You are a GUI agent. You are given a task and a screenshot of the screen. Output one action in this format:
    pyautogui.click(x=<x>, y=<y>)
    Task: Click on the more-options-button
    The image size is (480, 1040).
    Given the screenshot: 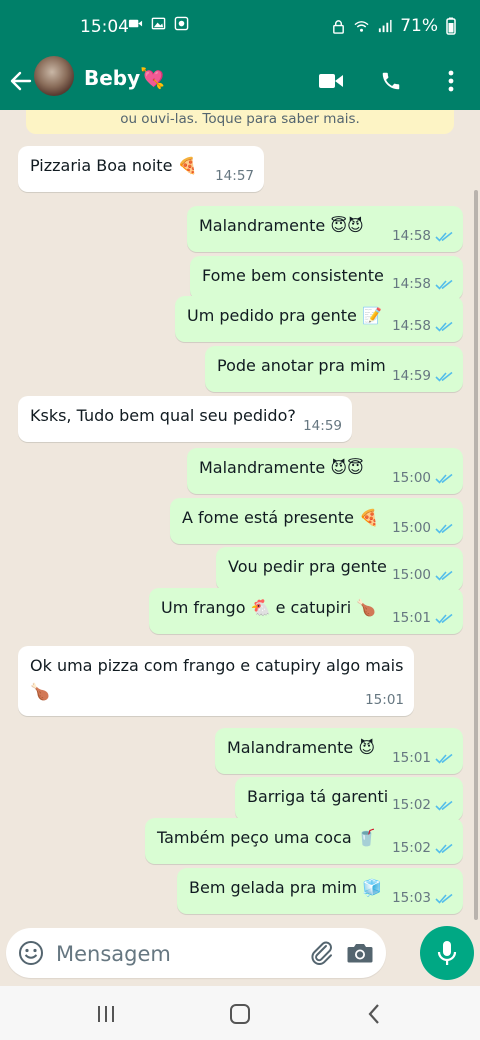 What is the action you would take?
    pyautogui.click(x=451, y=81)
    